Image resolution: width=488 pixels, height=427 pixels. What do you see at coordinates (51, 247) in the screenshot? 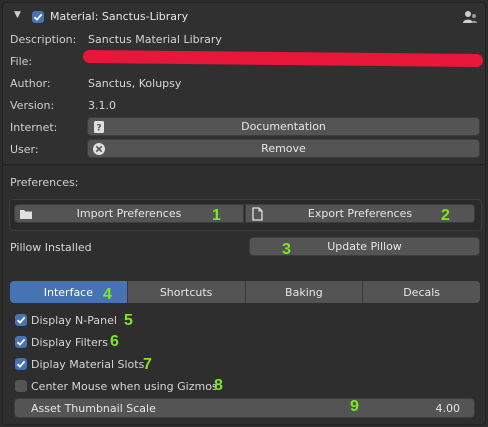
I see `pillow-status: Pillow Installed` at bounding box center [51, 247].